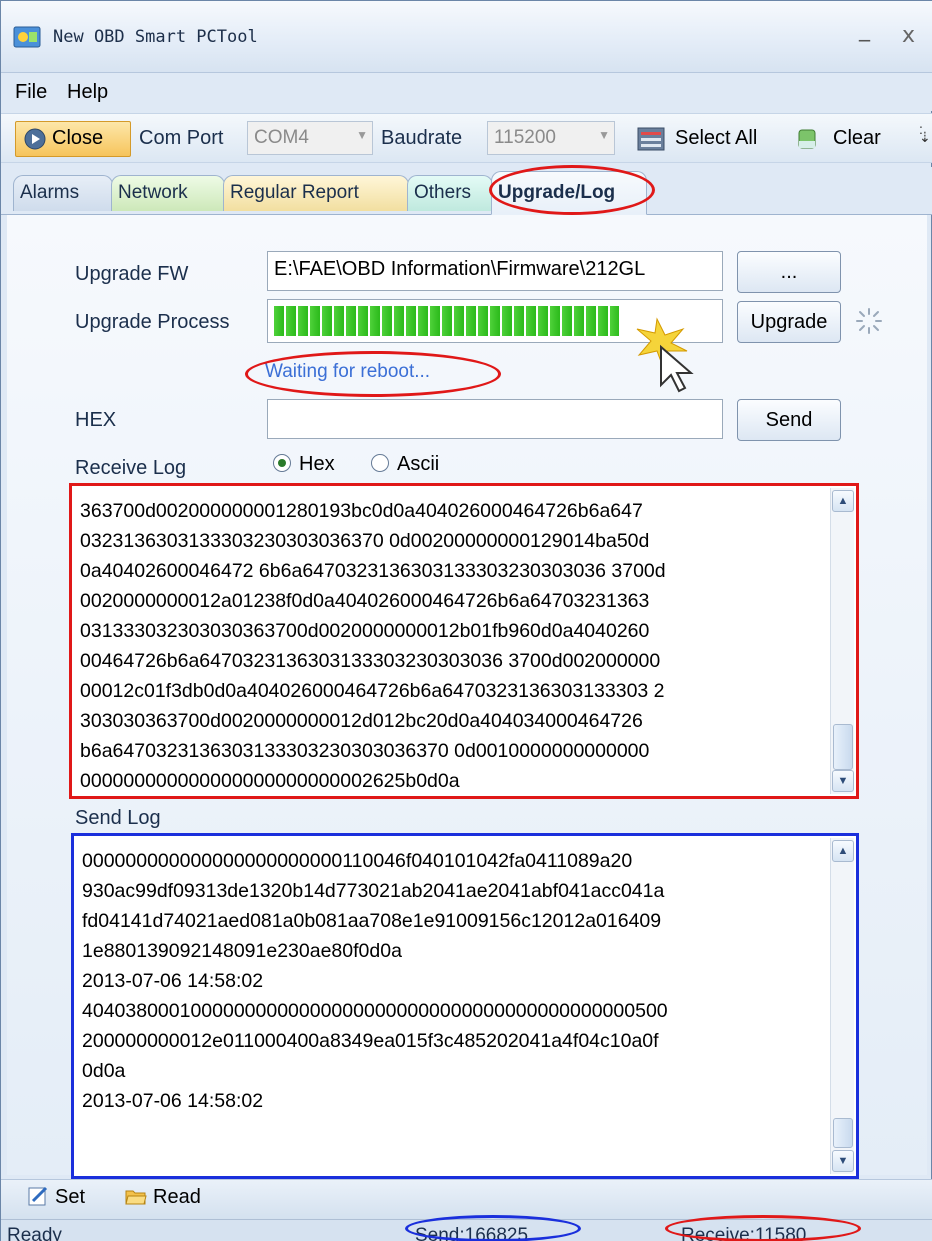  Describe the element at coordinates (857, 138) in the screenshot. I see `clear-label: Clear` at that location.